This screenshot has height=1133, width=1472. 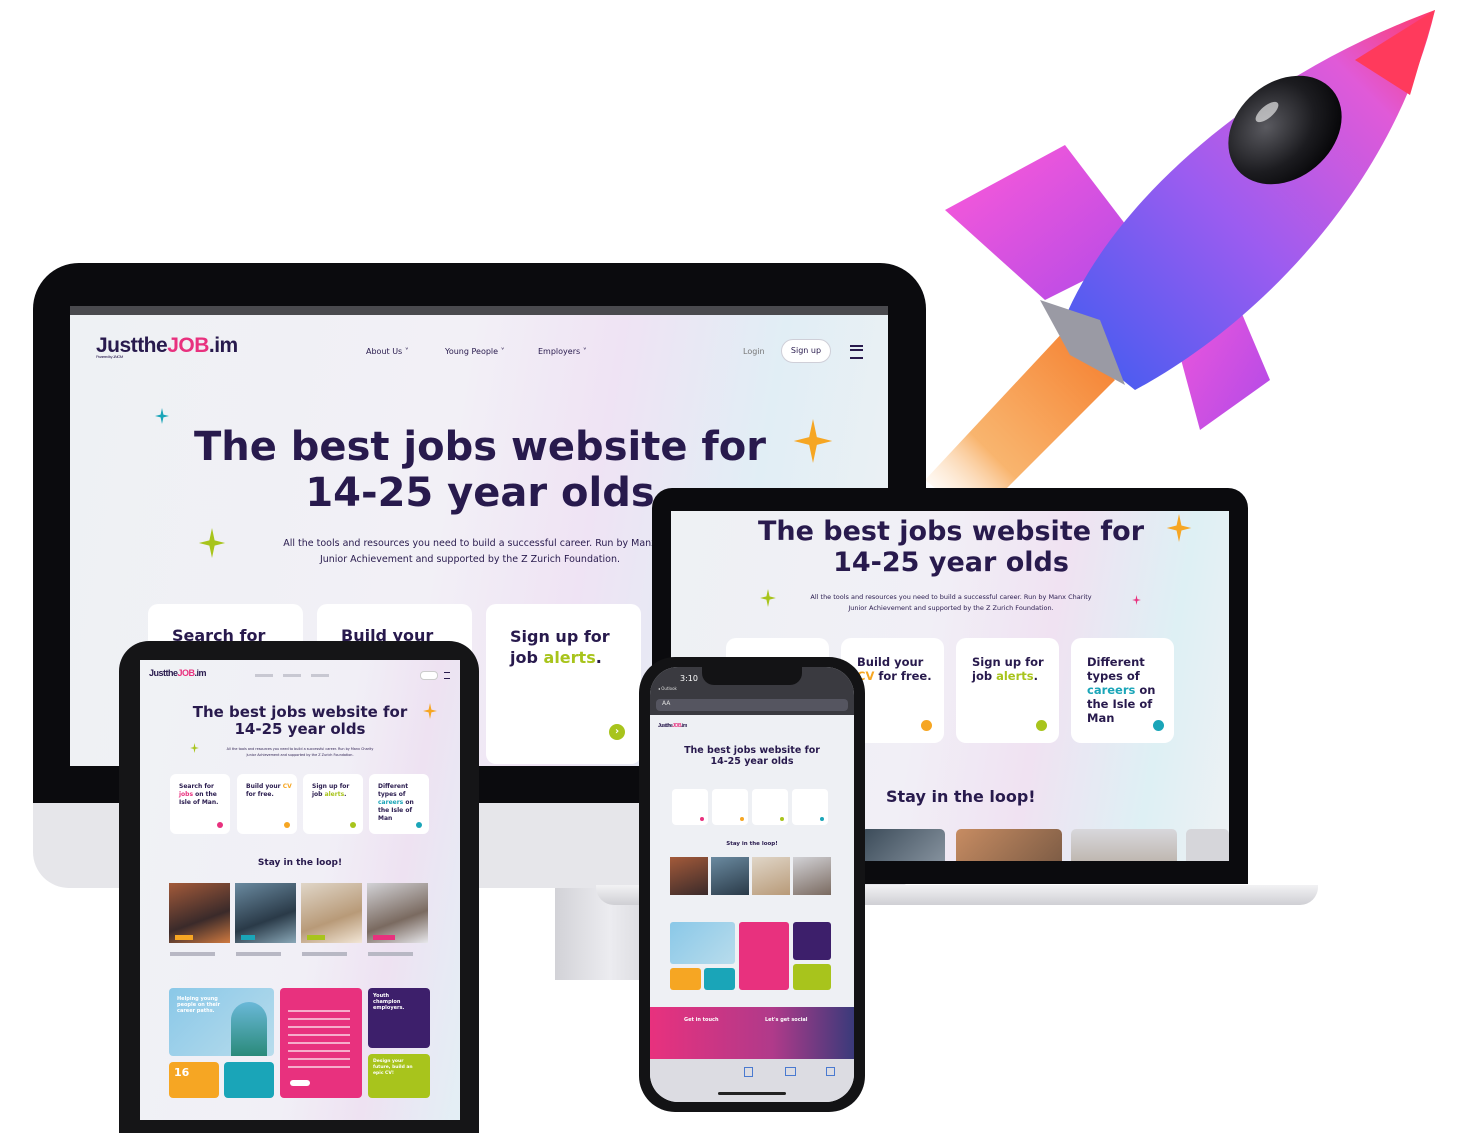 What do you see at coordinates (730, 807) in the screenshot?
I see `card-cv` at bounding box center [730, 807].